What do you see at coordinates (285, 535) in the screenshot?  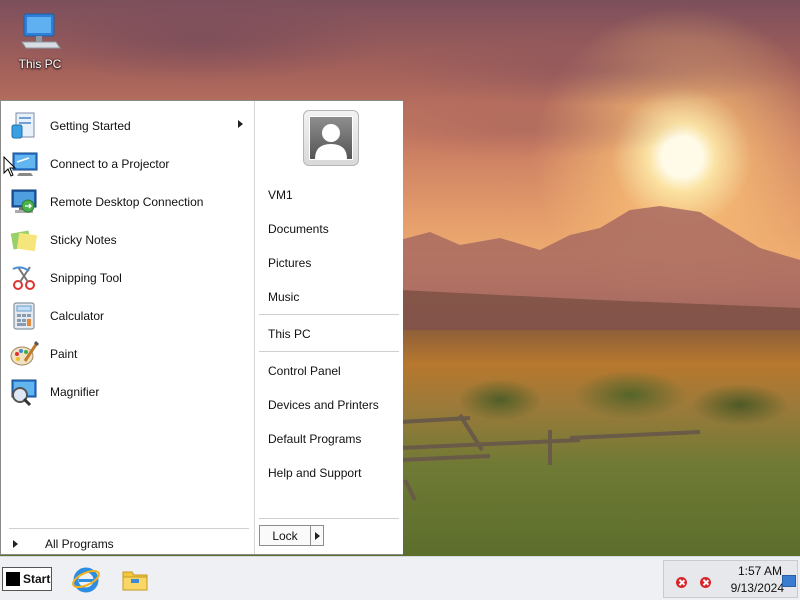 I see `lock-button: Lock` at bounding box center [285, 535].